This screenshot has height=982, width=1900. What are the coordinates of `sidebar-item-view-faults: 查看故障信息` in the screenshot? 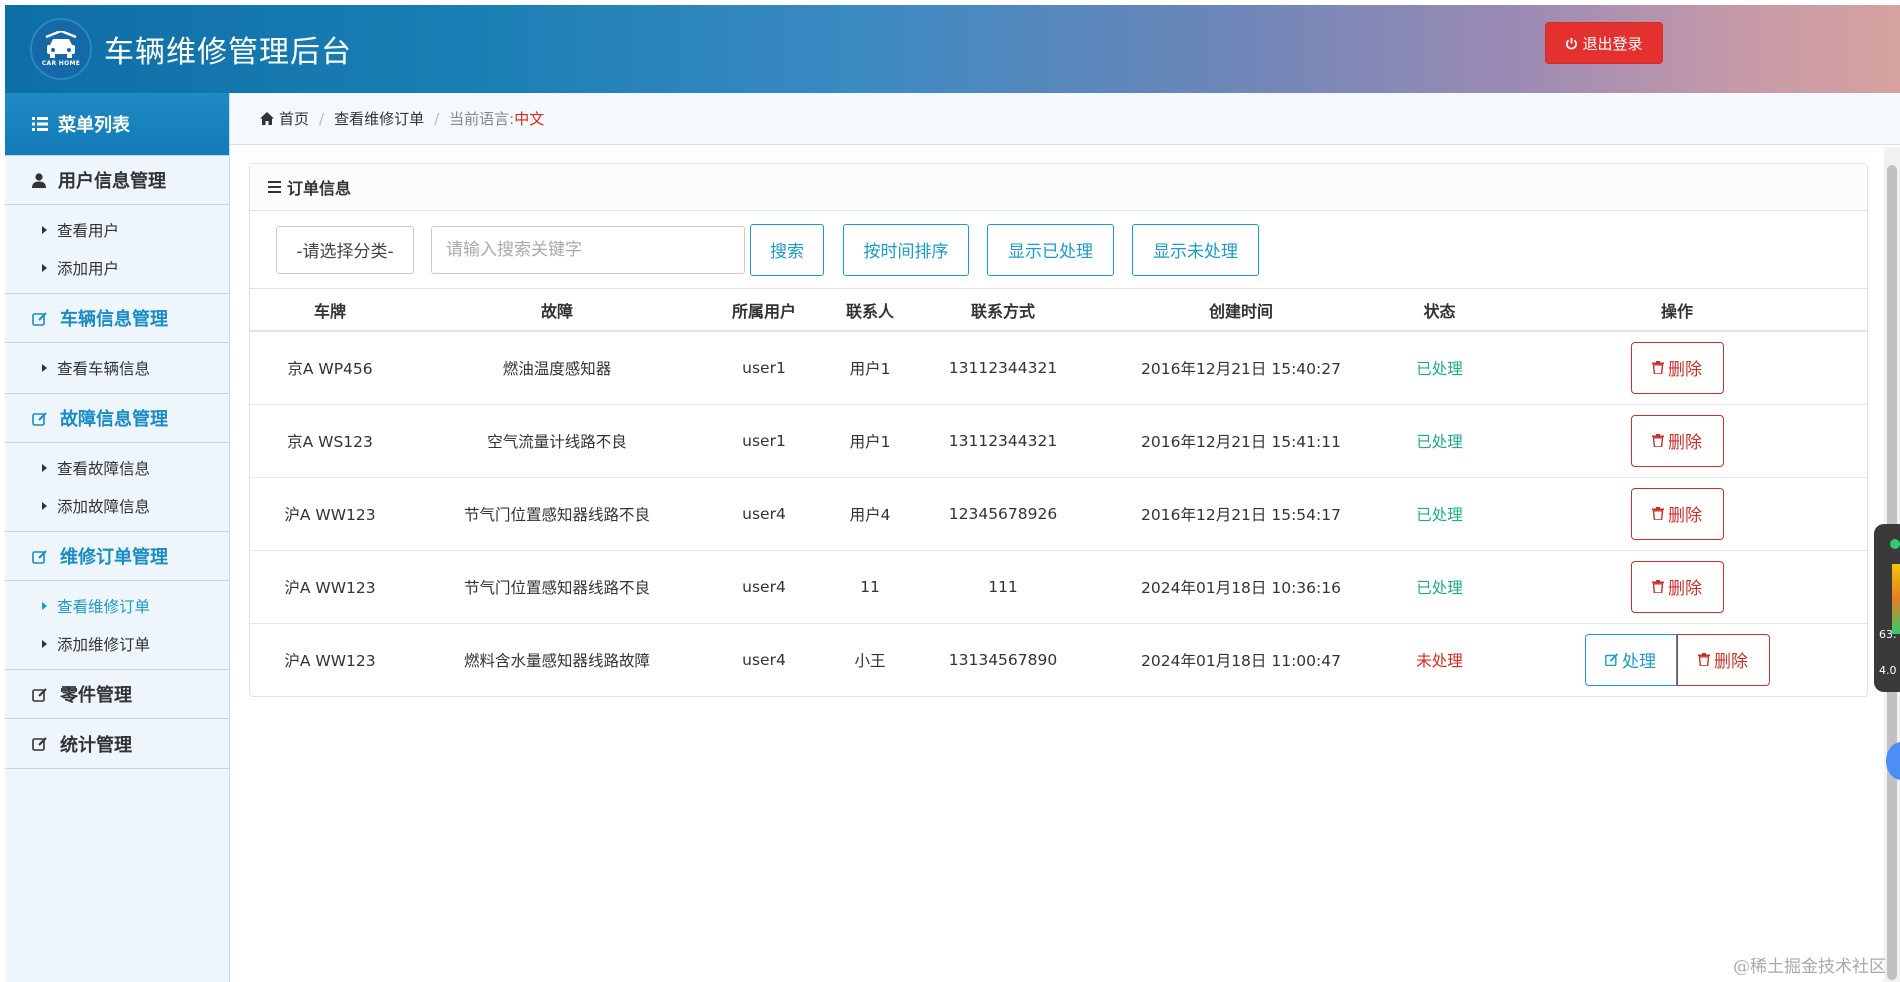 It's located at (117, 468).